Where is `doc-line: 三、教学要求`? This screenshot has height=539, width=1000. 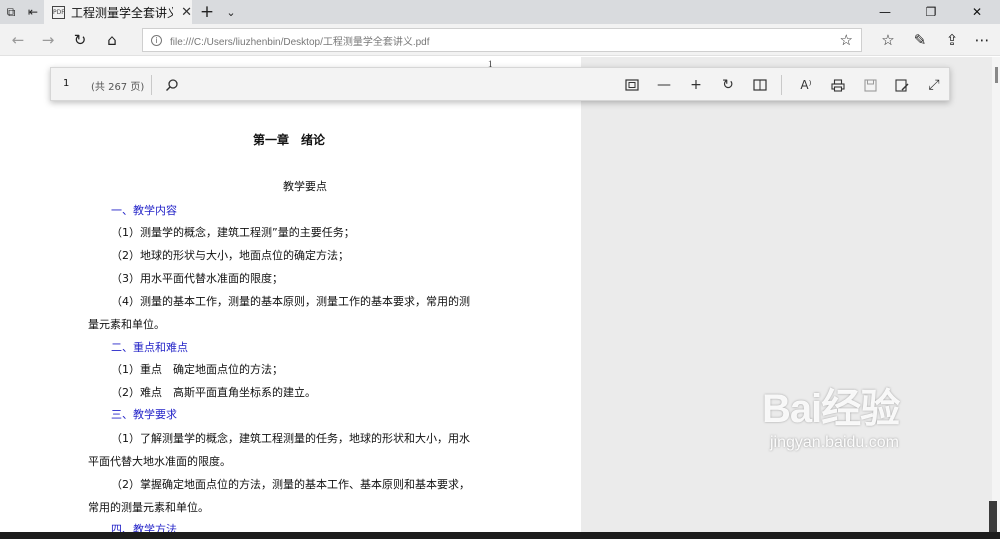 doc-line: 三、教学要求 is located at coordinates (144, 414).